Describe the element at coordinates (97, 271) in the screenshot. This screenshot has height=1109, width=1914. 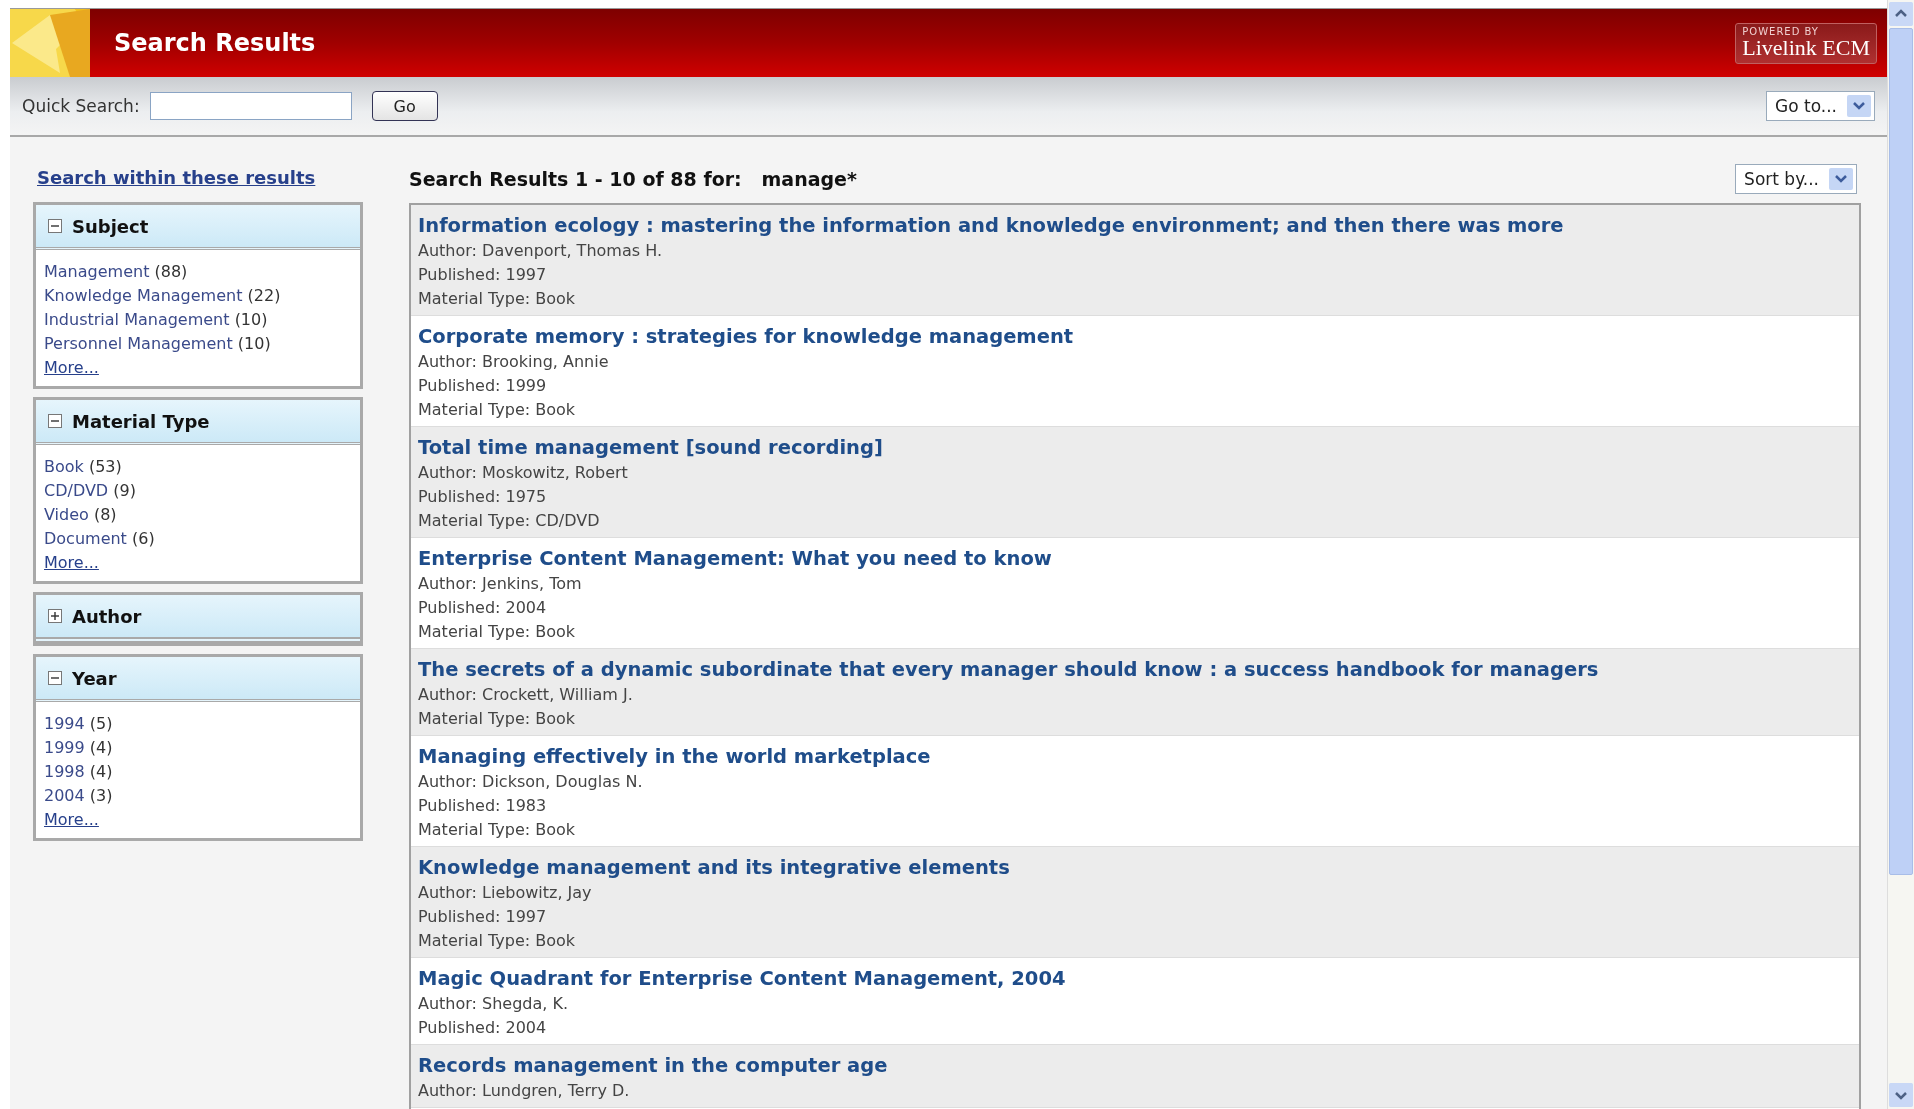
I see `facet-link: Management` at that location.